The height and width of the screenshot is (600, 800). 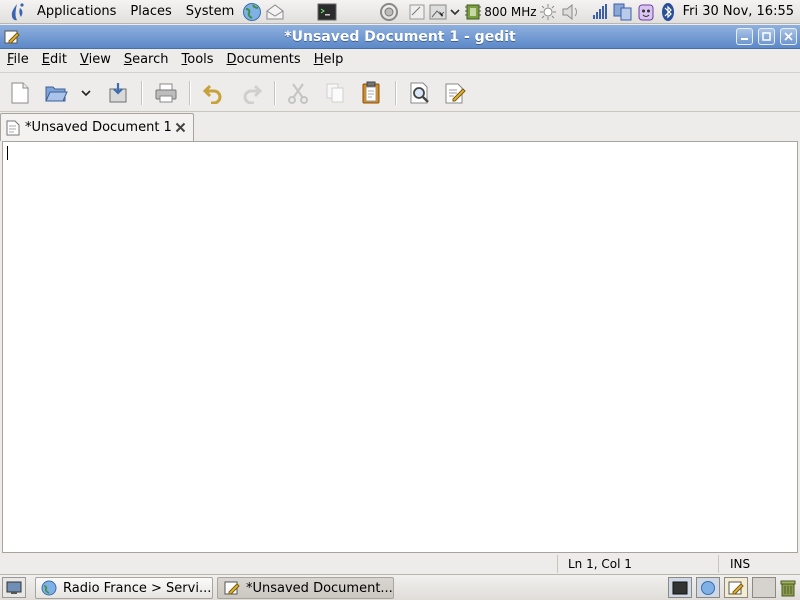 What do you see at coordinates (335, 93) in the screenshot?
I see `copy-button` at bounding box center [335, 93].